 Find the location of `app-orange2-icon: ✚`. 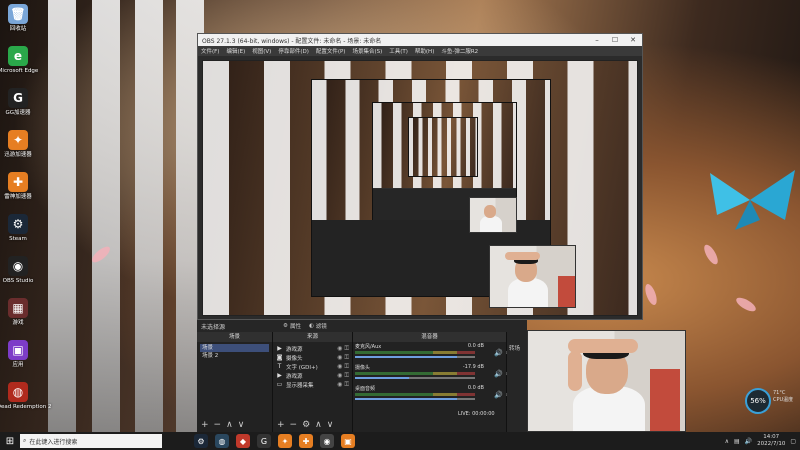

app-orange2-icon: ✚ is located at coordinates (18, 182).